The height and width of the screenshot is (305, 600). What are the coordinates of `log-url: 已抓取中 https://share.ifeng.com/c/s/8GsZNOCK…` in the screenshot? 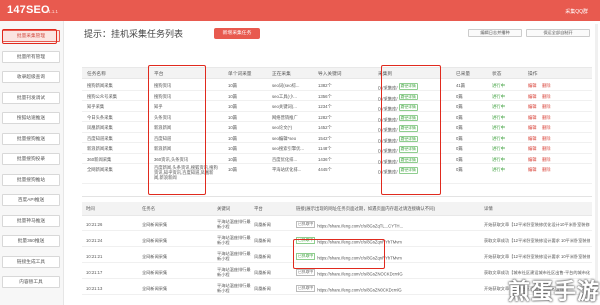 It's located at (386, 273).